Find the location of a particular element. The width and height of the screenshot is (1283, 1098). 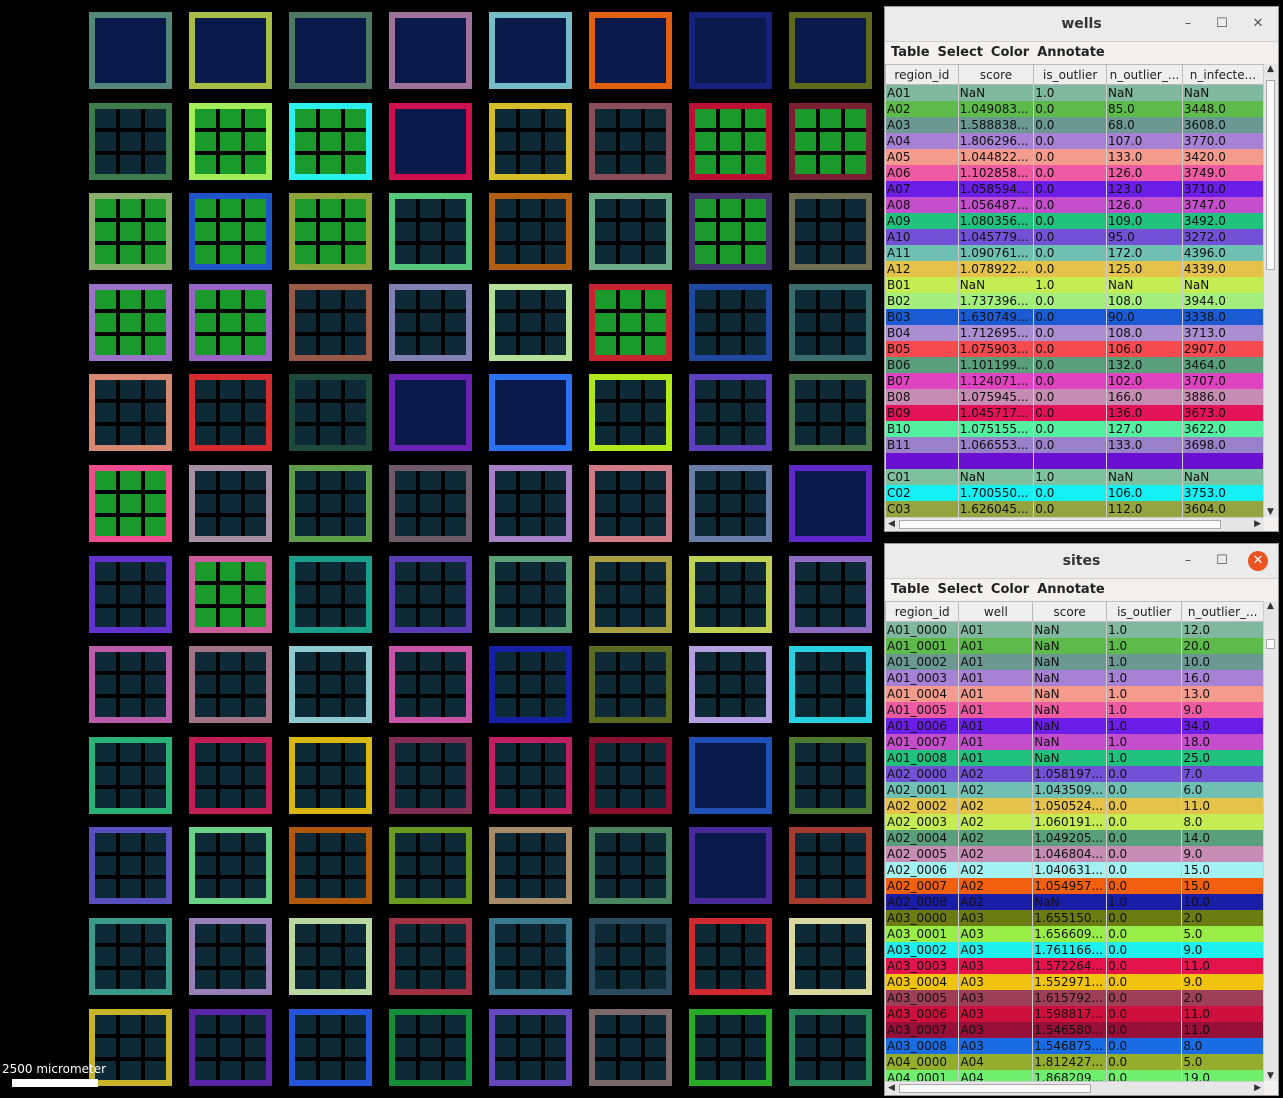

table-row: A01_0003 A01 NaN 1.0 16.0 is located at coordinates (1074, 678).